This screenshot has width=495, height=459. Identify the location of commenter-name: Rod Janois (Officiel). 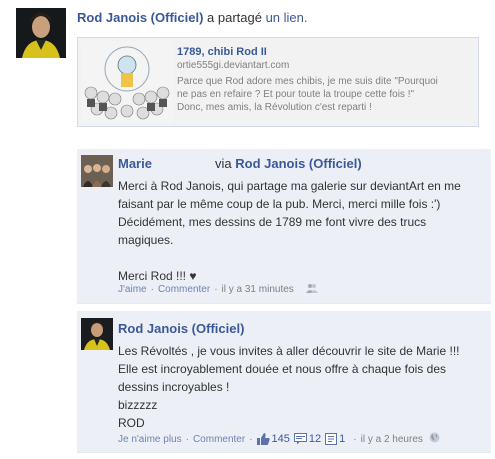
(181, 328).